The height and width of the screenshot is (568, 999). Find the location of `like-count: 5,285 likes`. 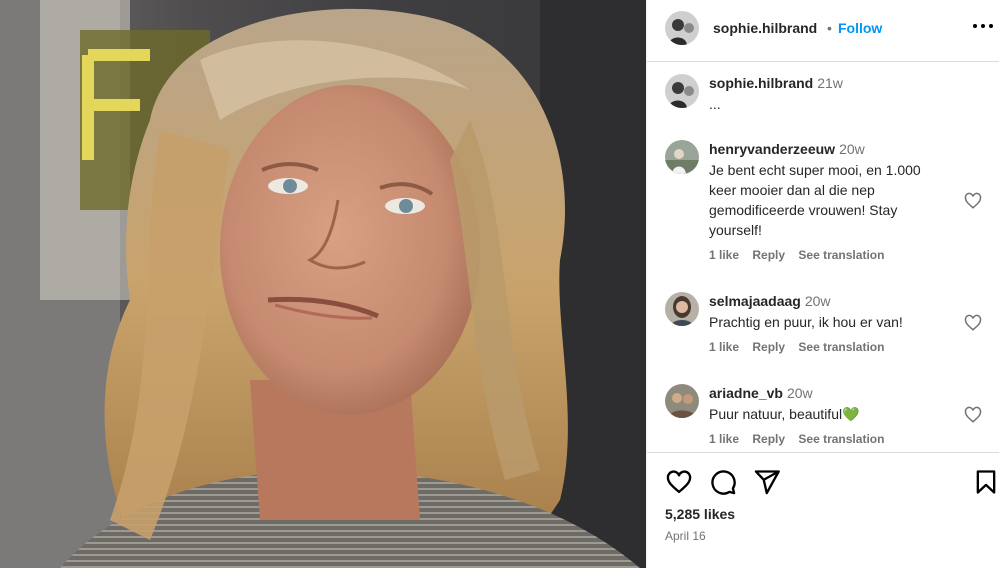

like-count: 5,285 likes is located at coordinates (700, 514).